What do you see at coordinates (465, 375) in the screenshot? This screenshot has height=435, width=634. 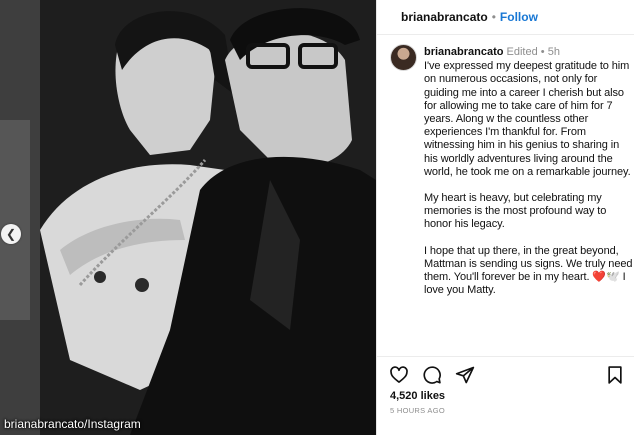 I see `share-icon` at bounding box center [465, 375].